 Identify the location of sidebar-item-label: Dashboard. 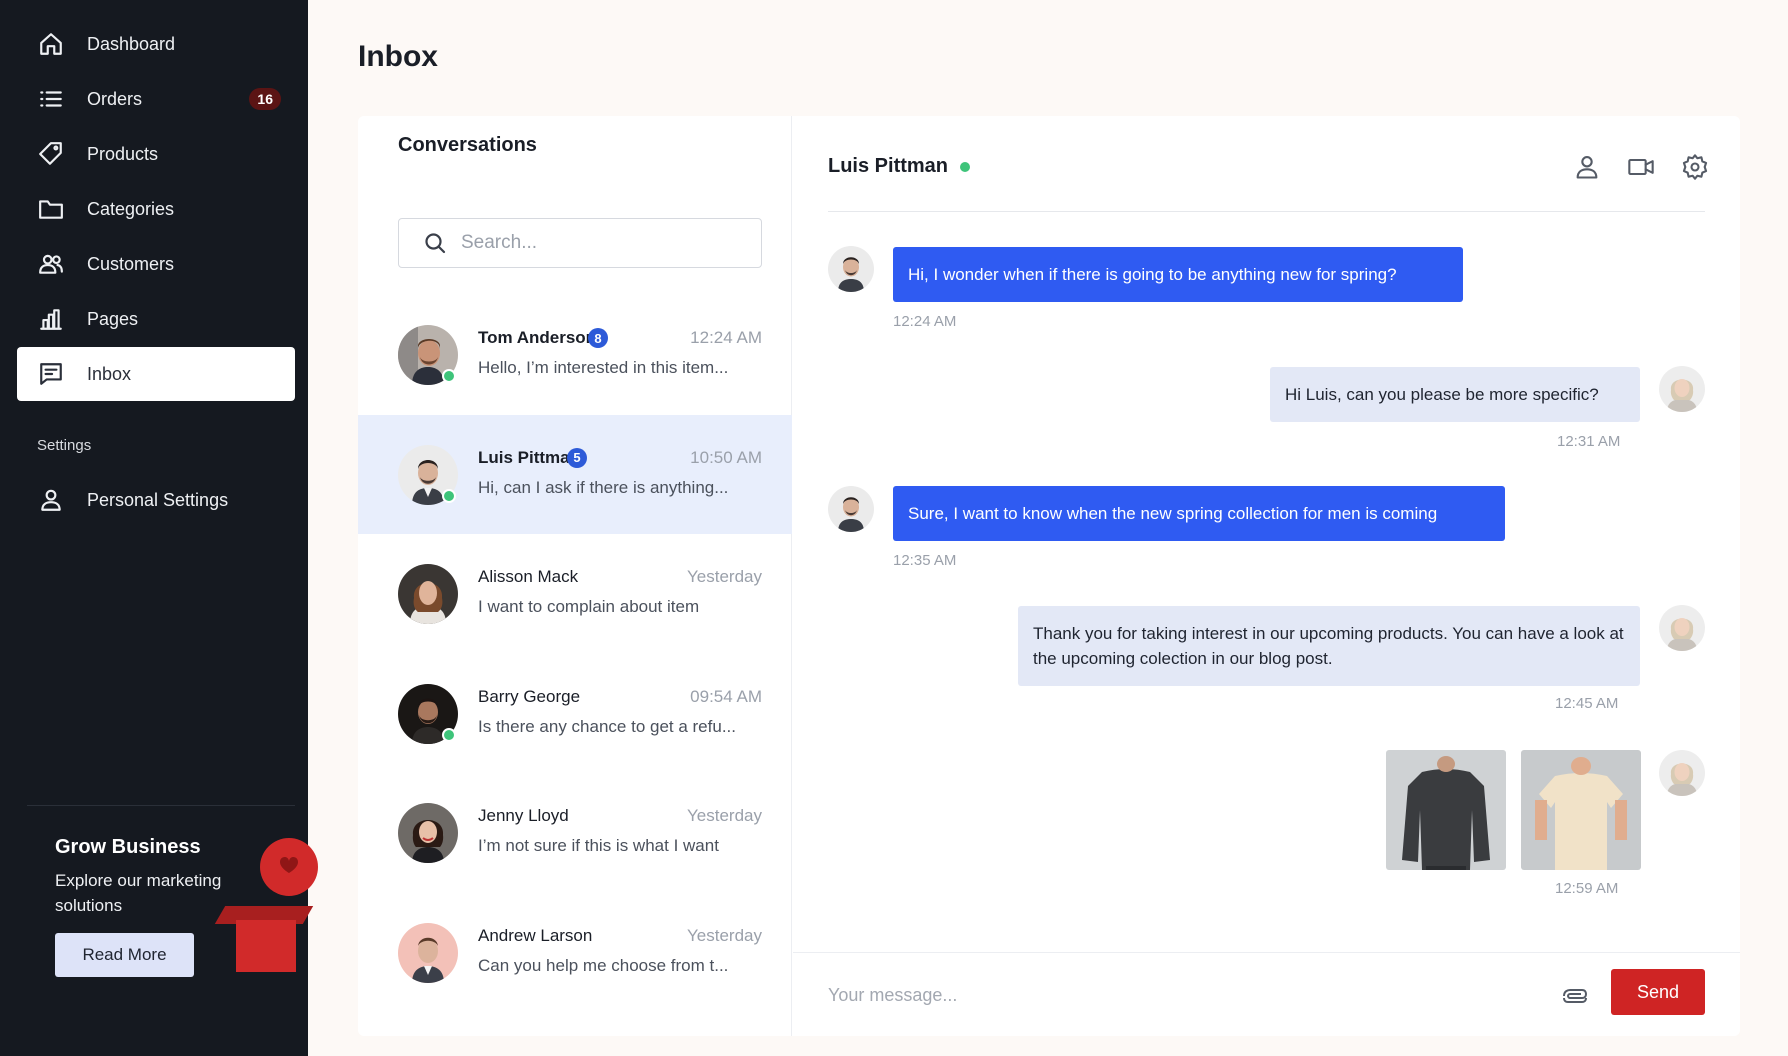
(131, 43).